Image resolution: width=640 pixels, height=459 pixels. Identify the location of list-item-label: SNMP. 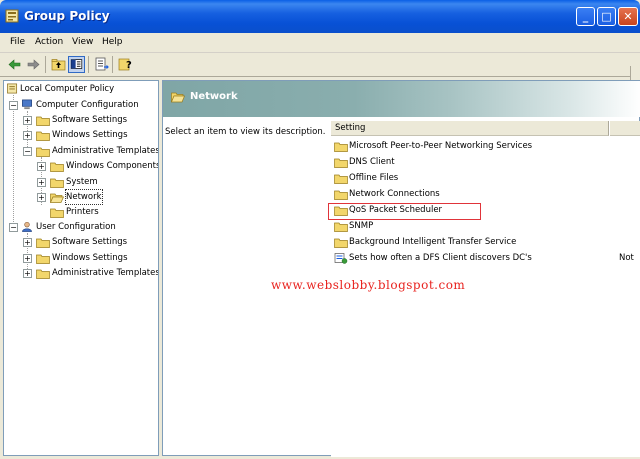
(361, 226).